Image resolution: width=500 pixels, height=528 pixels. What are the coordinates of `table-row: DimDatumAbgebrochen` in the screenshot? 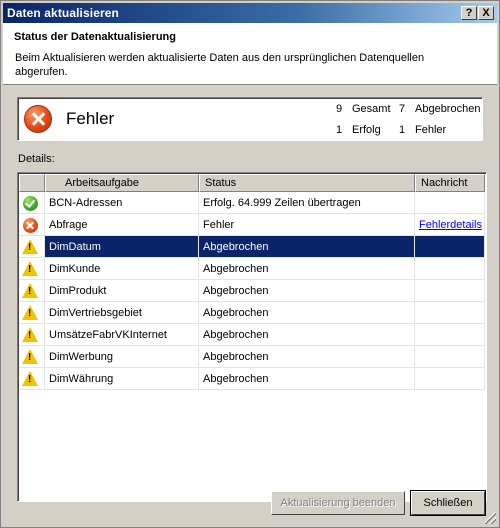 It's located at (252, 247).